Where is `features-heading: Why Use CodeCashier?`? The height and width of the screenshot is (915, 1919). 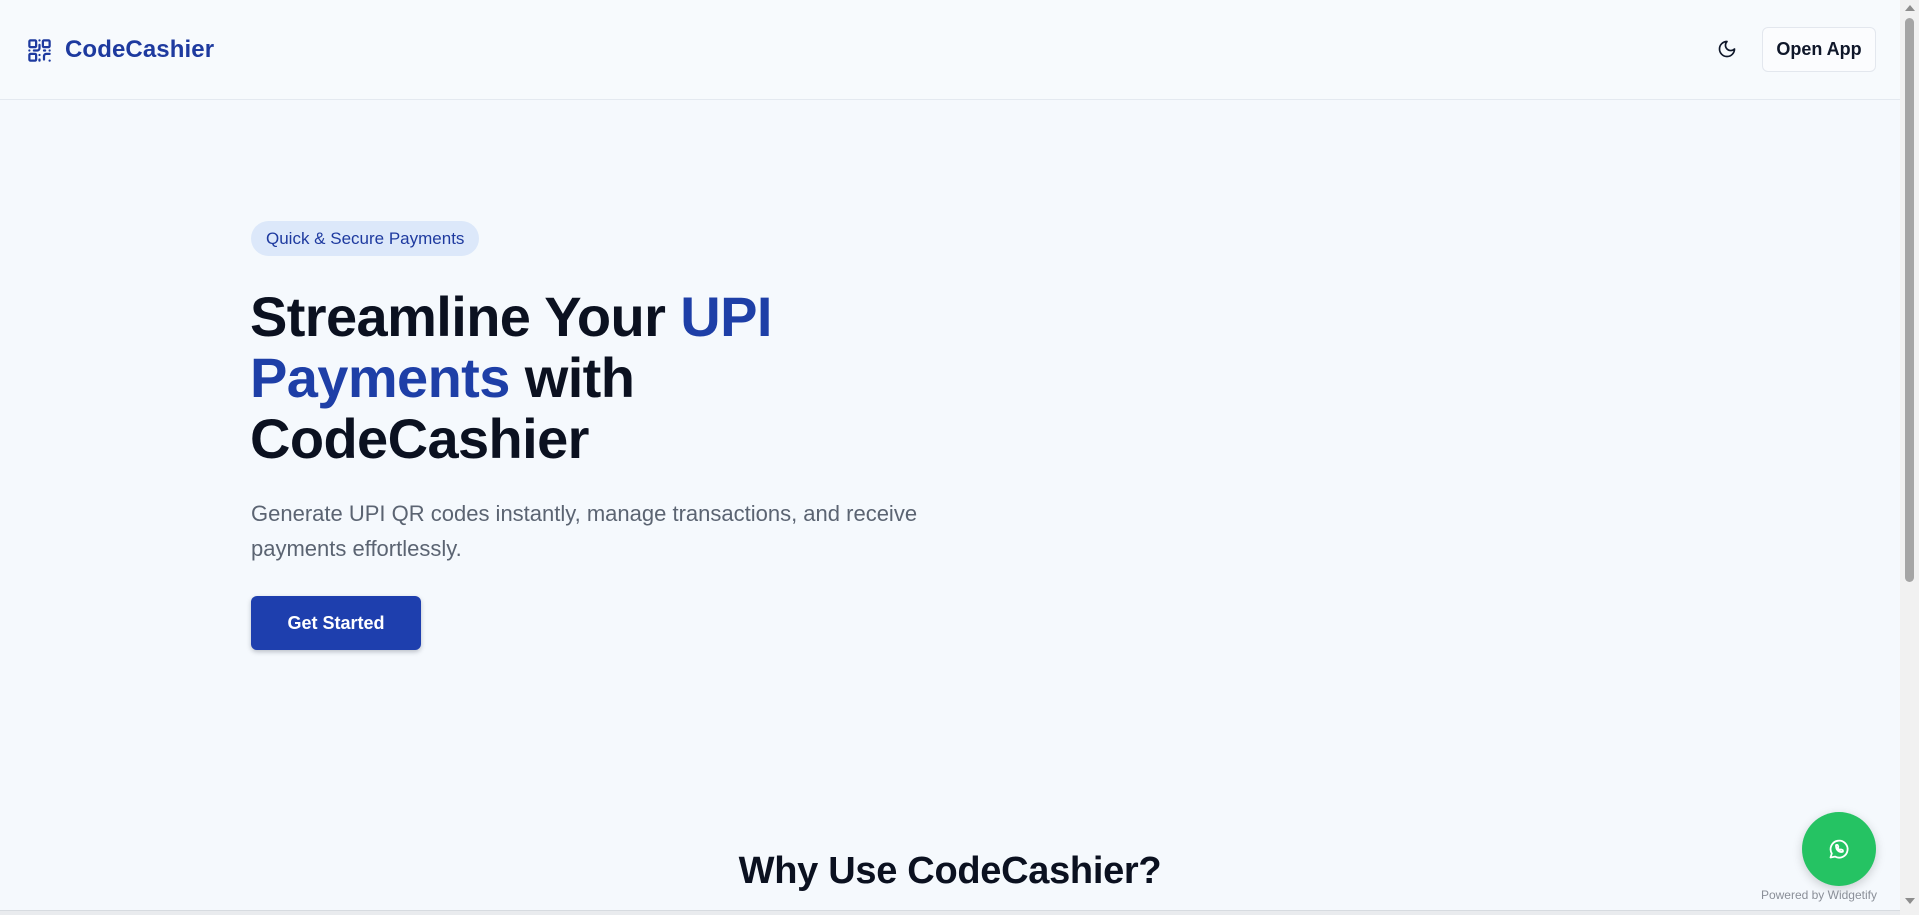 features-heading: Why Use CodeCashier? is located at coordinates (950, 871).